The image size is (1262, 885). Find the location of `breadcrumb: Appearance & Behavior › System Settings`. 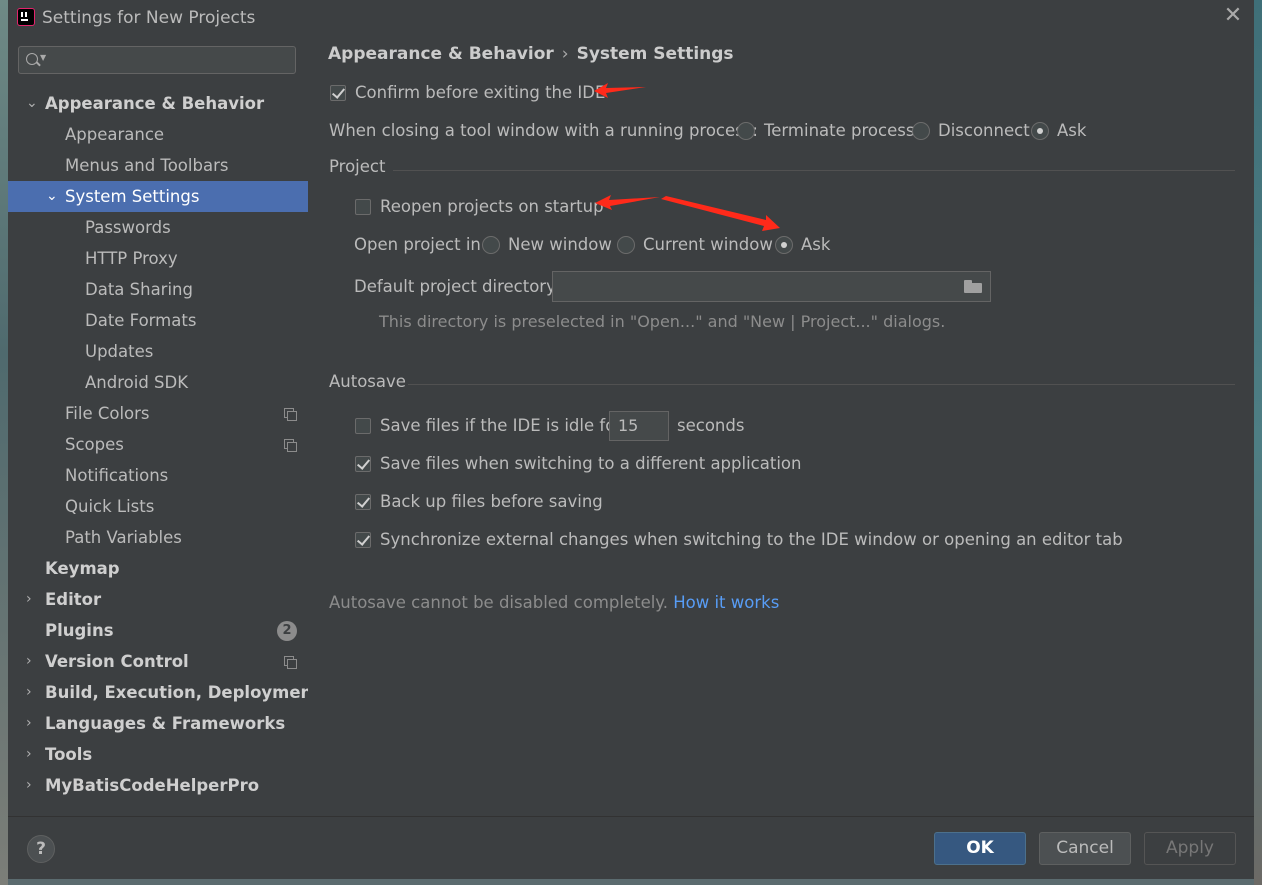

breadcrumb: Appearance & Behavior › System Settings is located at coordinates (531, 54).